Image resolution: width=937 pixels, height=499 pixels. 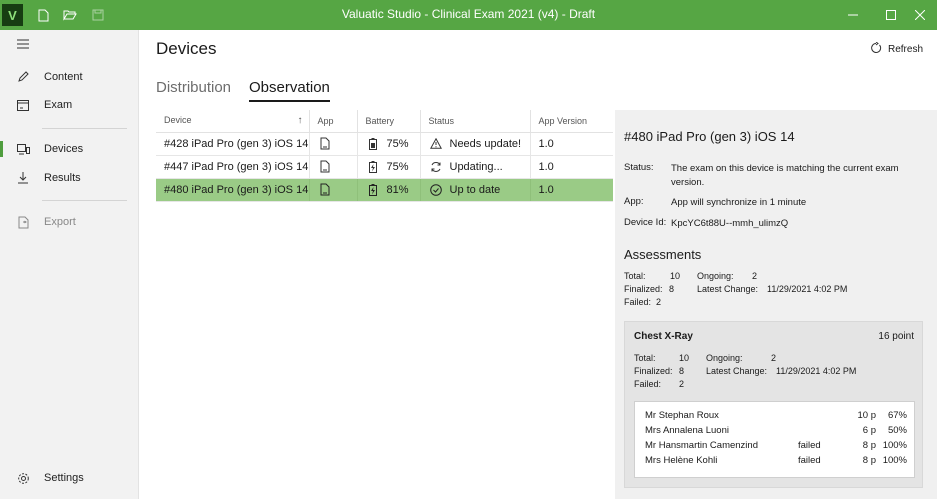 What do you see at coordinates (289, 90) in the screenshot?
I see `tab-observation: Observation` at bounding box center [289, 90].